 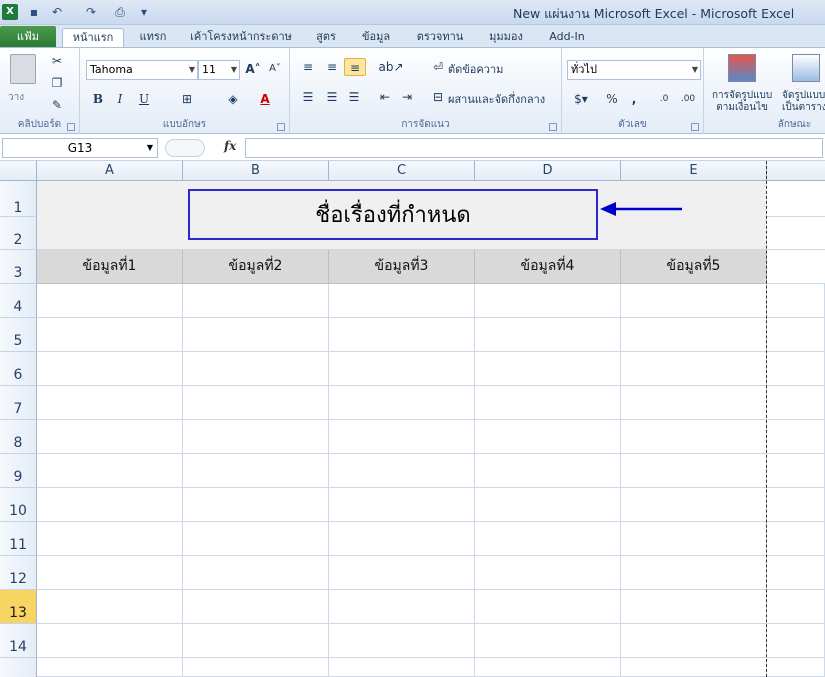 What do you see at coordinates (34, 12) in the screenshot?
I see `save-icon: ▪` at bounding box center [34, 12].